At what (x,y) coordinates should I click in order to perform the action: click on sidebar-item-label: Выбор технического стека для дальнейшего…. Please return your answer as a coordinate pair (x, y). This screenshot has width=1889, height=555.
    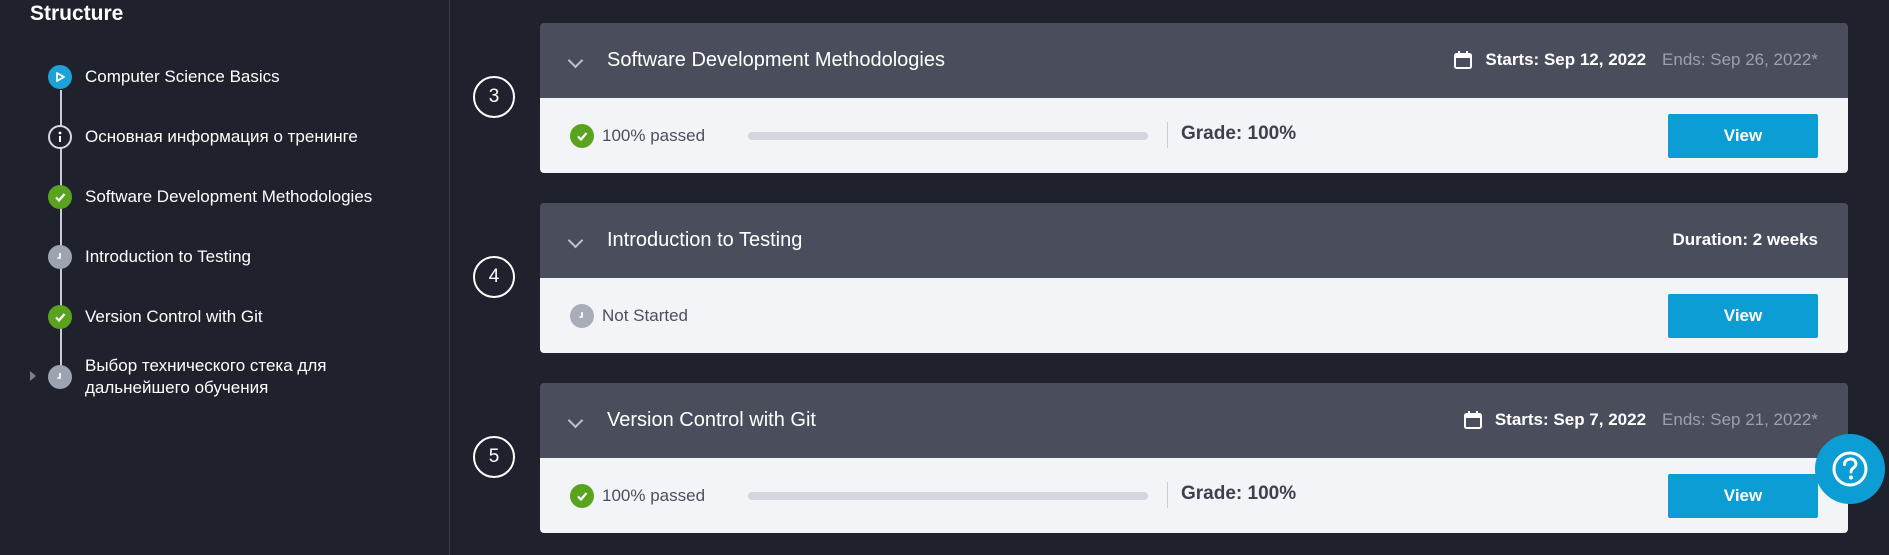
    Looking at the image, I should click on (206, 376).